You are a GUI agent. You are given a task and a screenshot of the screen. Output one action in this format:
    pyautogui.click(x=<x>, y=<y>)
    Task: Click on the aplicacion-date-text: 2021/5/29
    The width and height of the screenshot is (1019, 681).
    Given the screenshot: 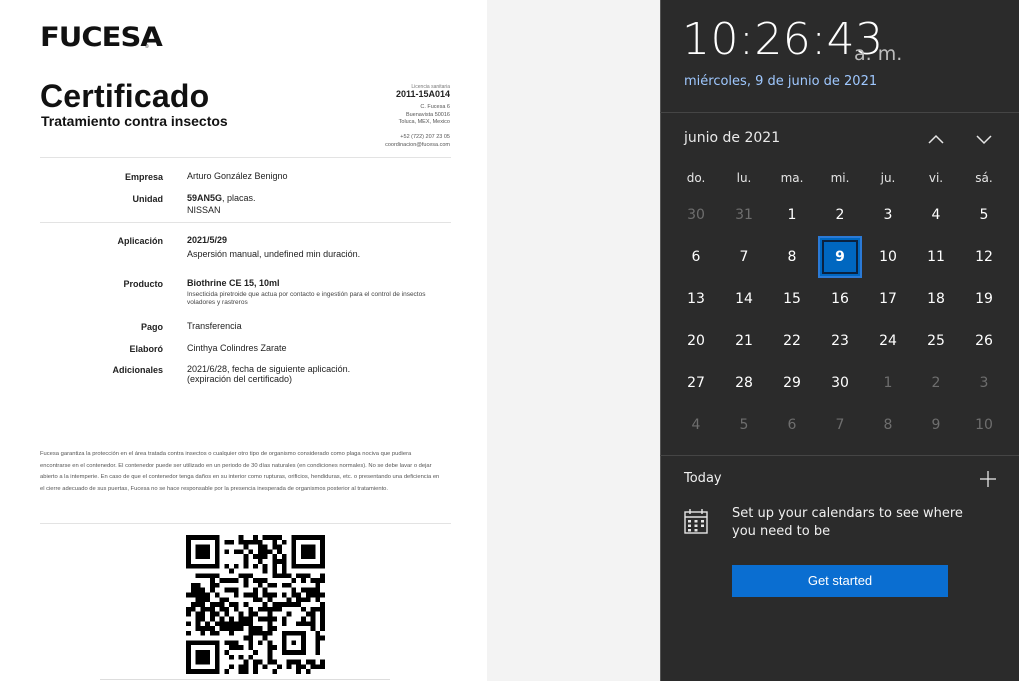 What is the action you would take?
    pyautogui.click(x=207, y=240)
    